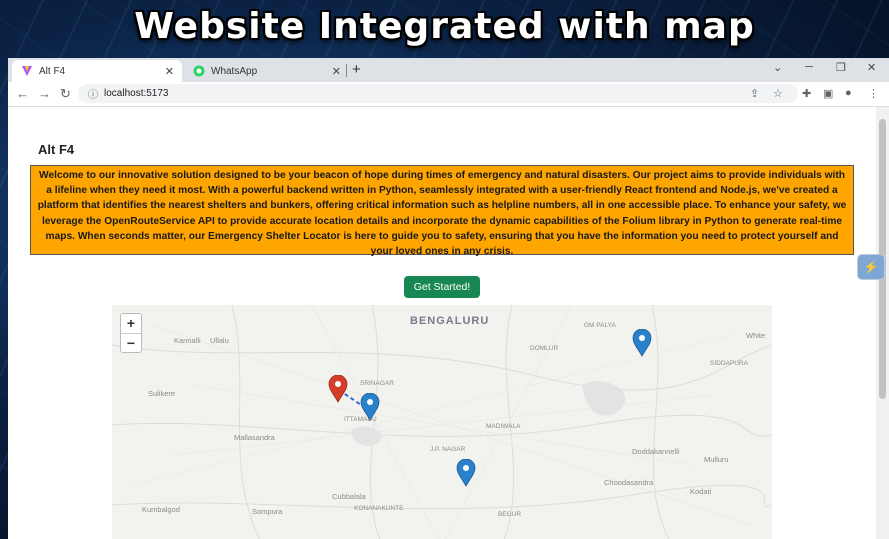  I want to click on tab-label: Alt F4, so click(52, 71).